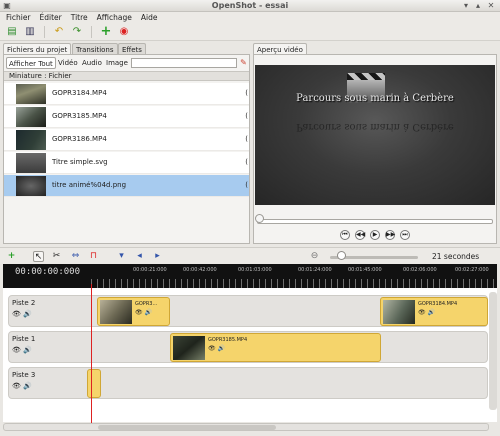  I want to click on track-name: Piste 3, so click(24, 375).